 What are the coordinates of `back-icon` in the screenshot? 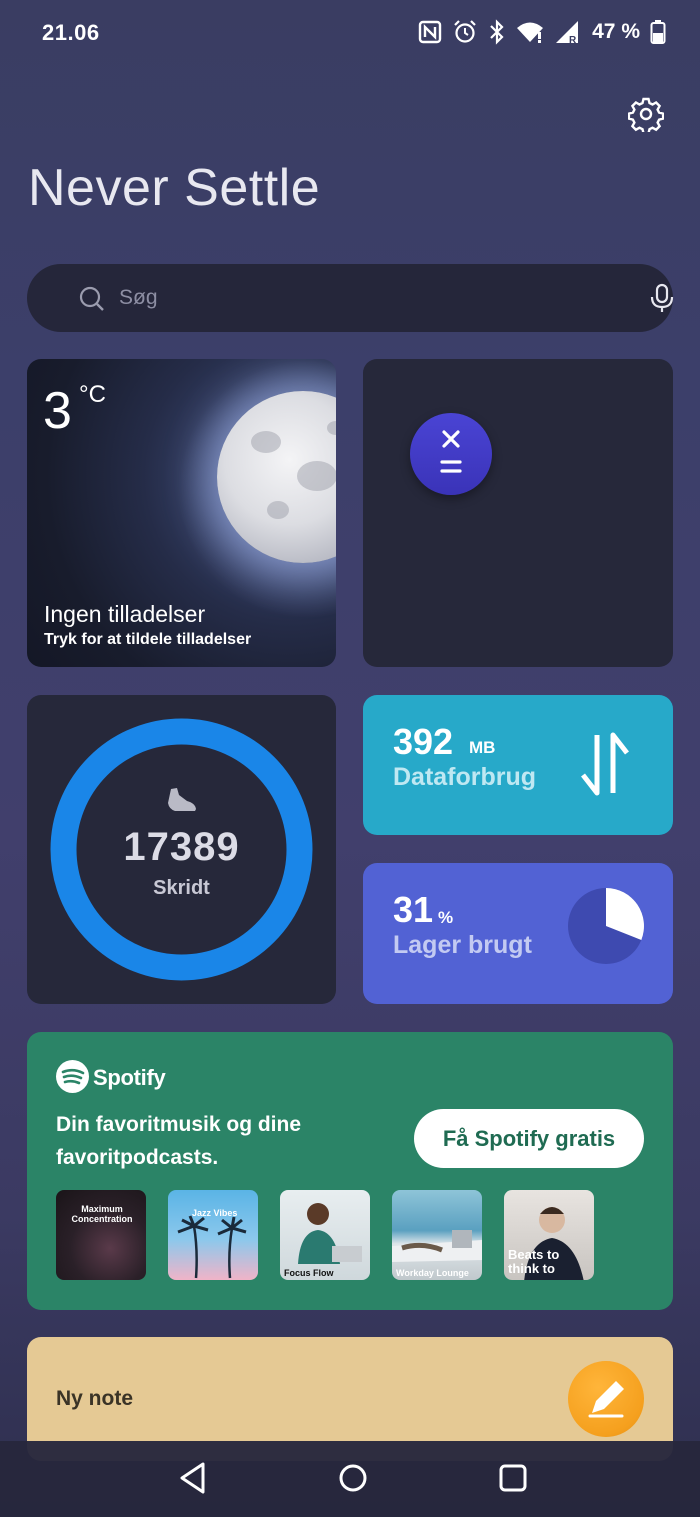 It's located at (193, 1478).